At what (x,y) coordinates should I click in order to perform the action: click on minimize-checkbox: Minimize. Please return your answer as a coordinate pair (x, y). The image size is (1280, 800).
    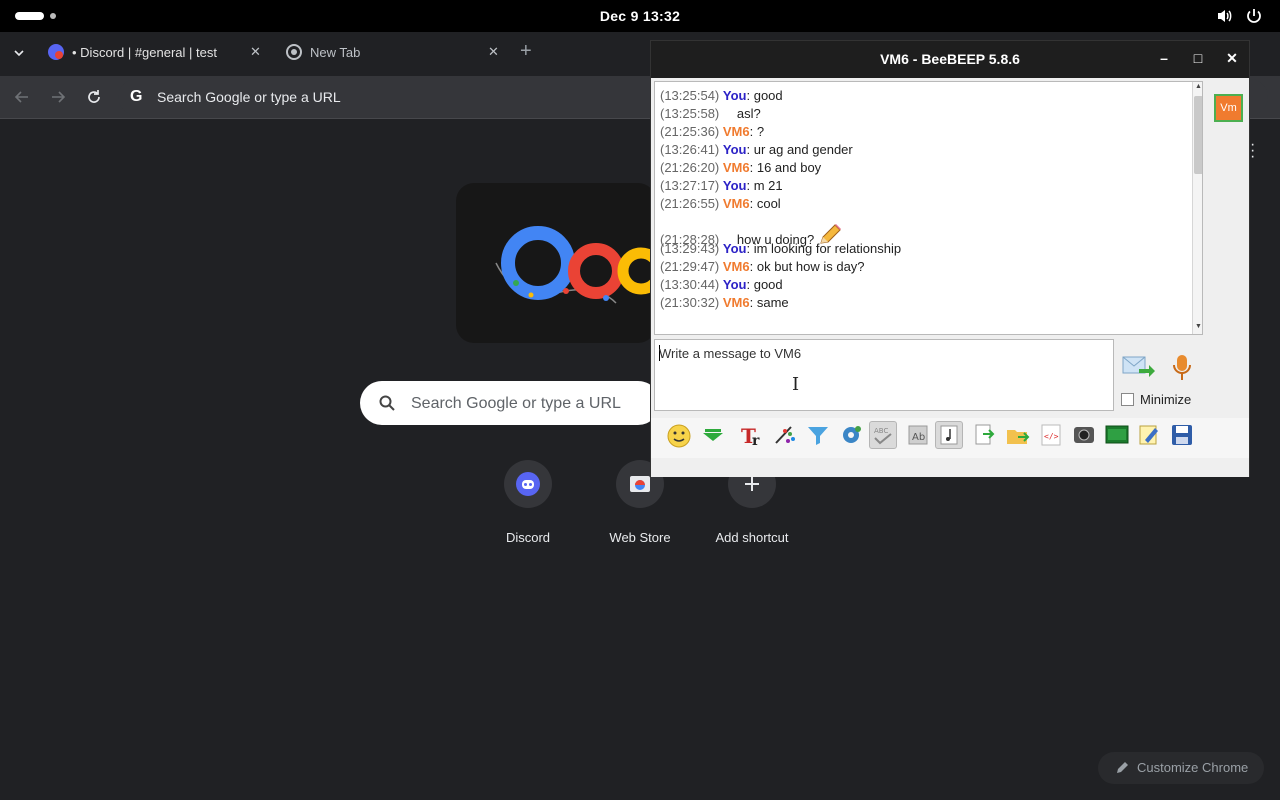
    Looking at the image, I should click on (1156, 399).